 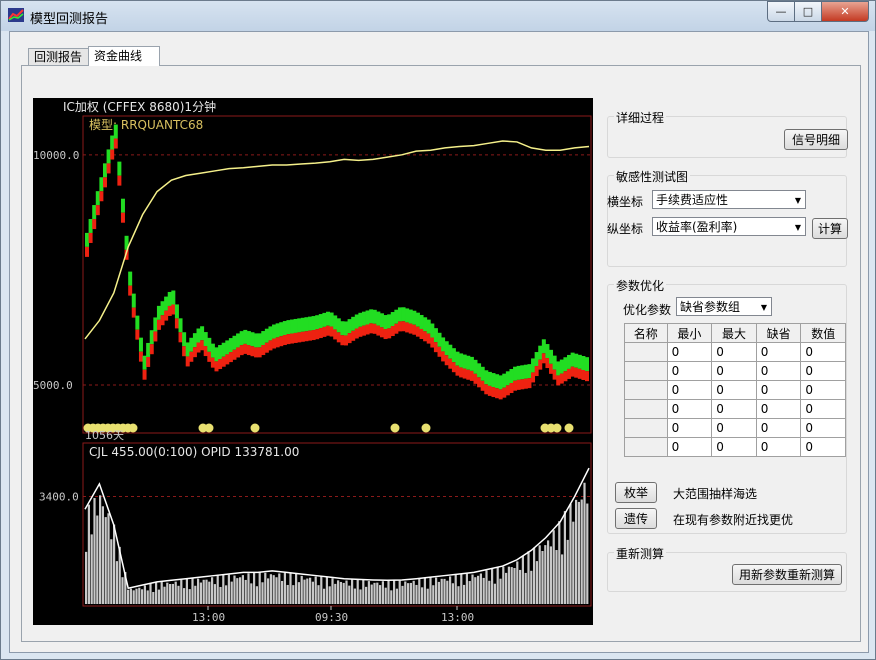 What do you see at coordinates (781, 11) in the screenshot?
I see `minimize-button: —` at bounding box center [781, 11].